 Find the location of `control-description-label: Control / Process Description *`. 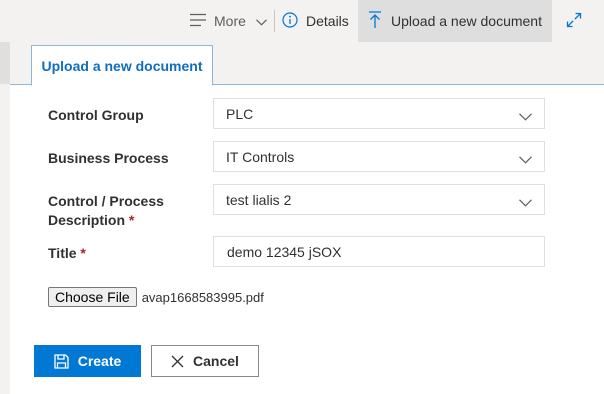

control-description-label: Control / Process Description * is located at coordinates (106, 211).